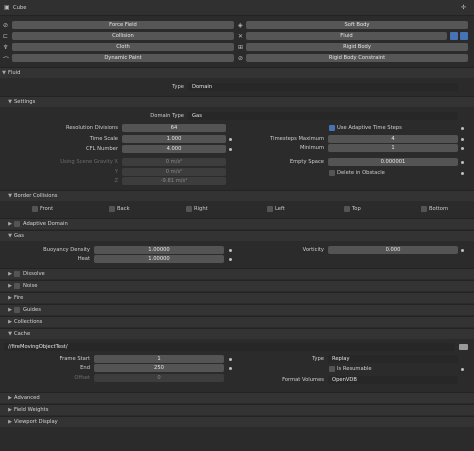 This screenshot has width=474, height=451. Describe the element at coordinates (463, 7) in the screenshot. I see `pin-icon: ✢` at that location.